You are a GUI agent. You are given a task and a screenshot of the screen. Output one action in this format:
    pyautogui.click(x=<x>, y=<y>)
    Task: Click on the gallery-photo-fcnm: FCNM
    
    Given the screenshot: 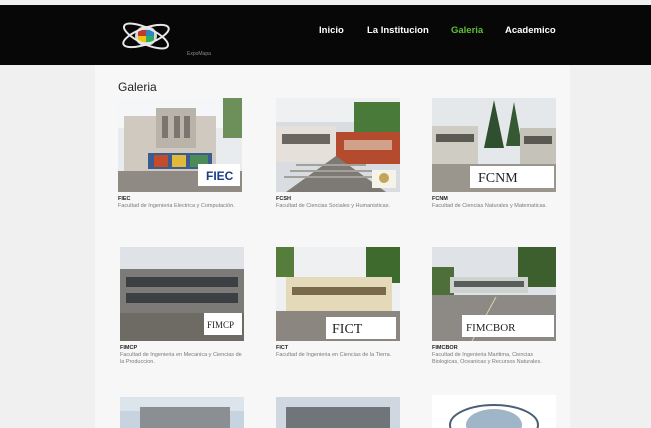 What is the action you would take?
    pyautogui.click(x=494, y=145)
    